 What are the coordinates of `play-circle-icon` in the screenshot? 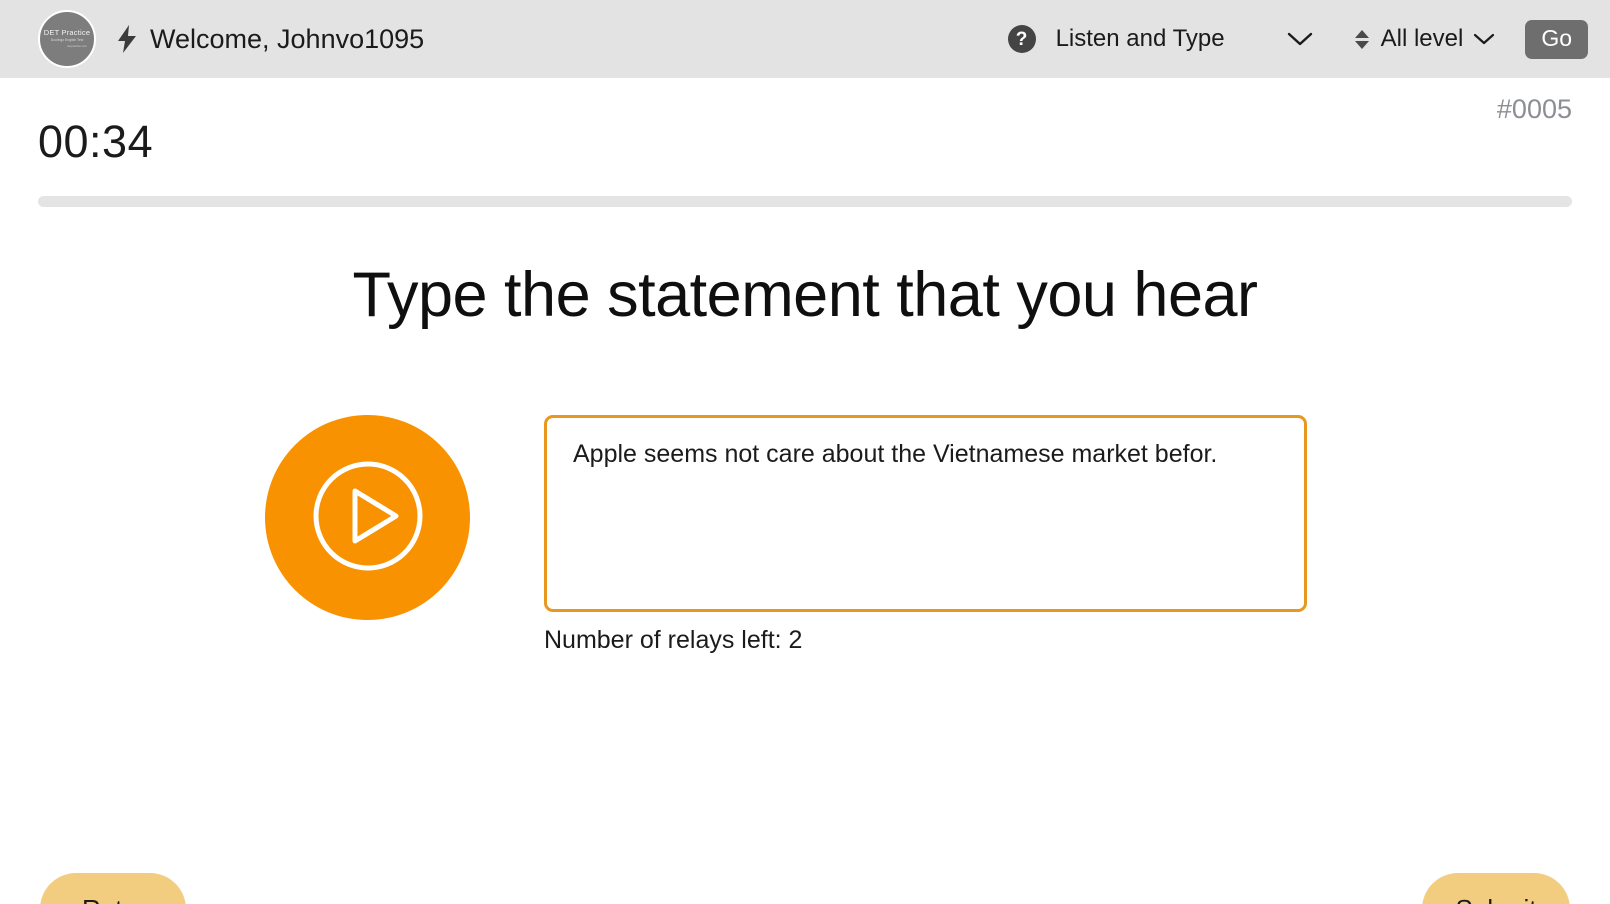 It's located at (368, 517).